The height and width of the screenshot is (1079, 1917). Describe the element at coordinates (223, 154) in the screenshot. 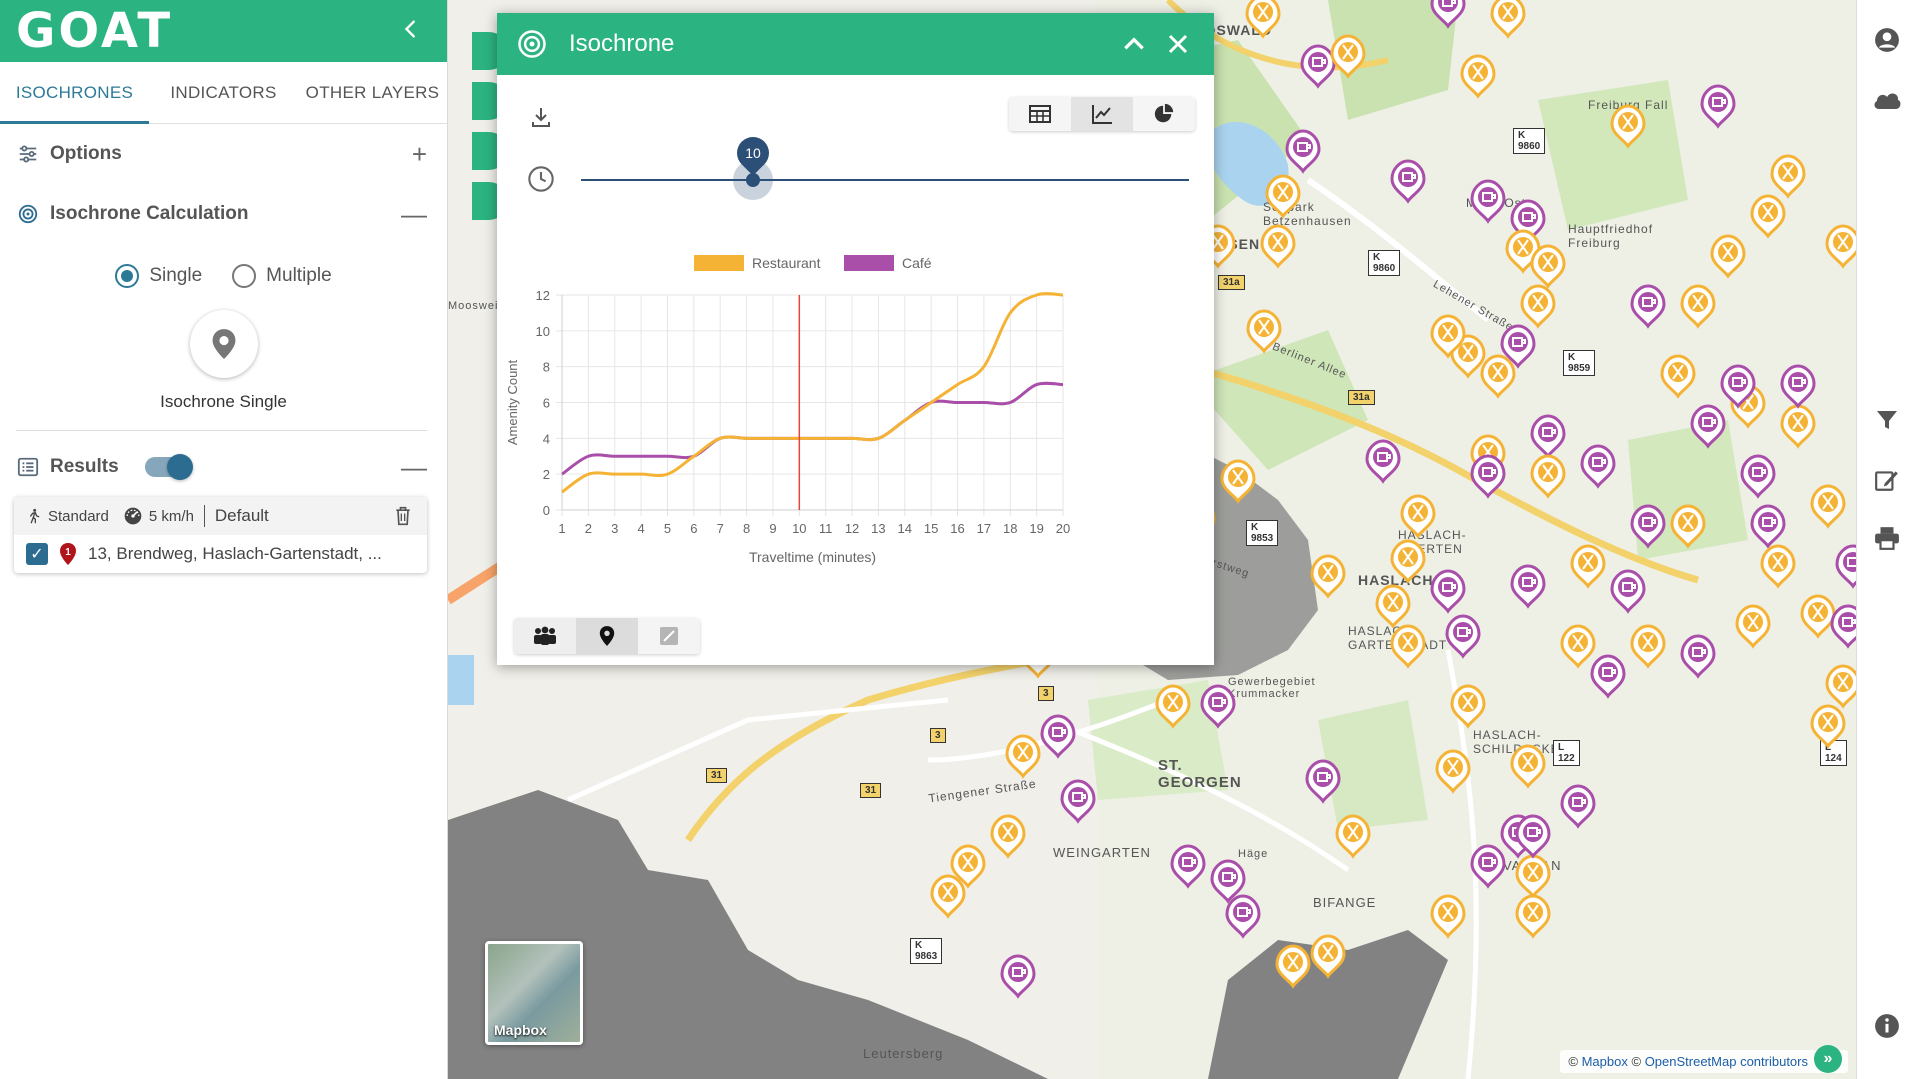

I see `options-section: Options +` at that location.